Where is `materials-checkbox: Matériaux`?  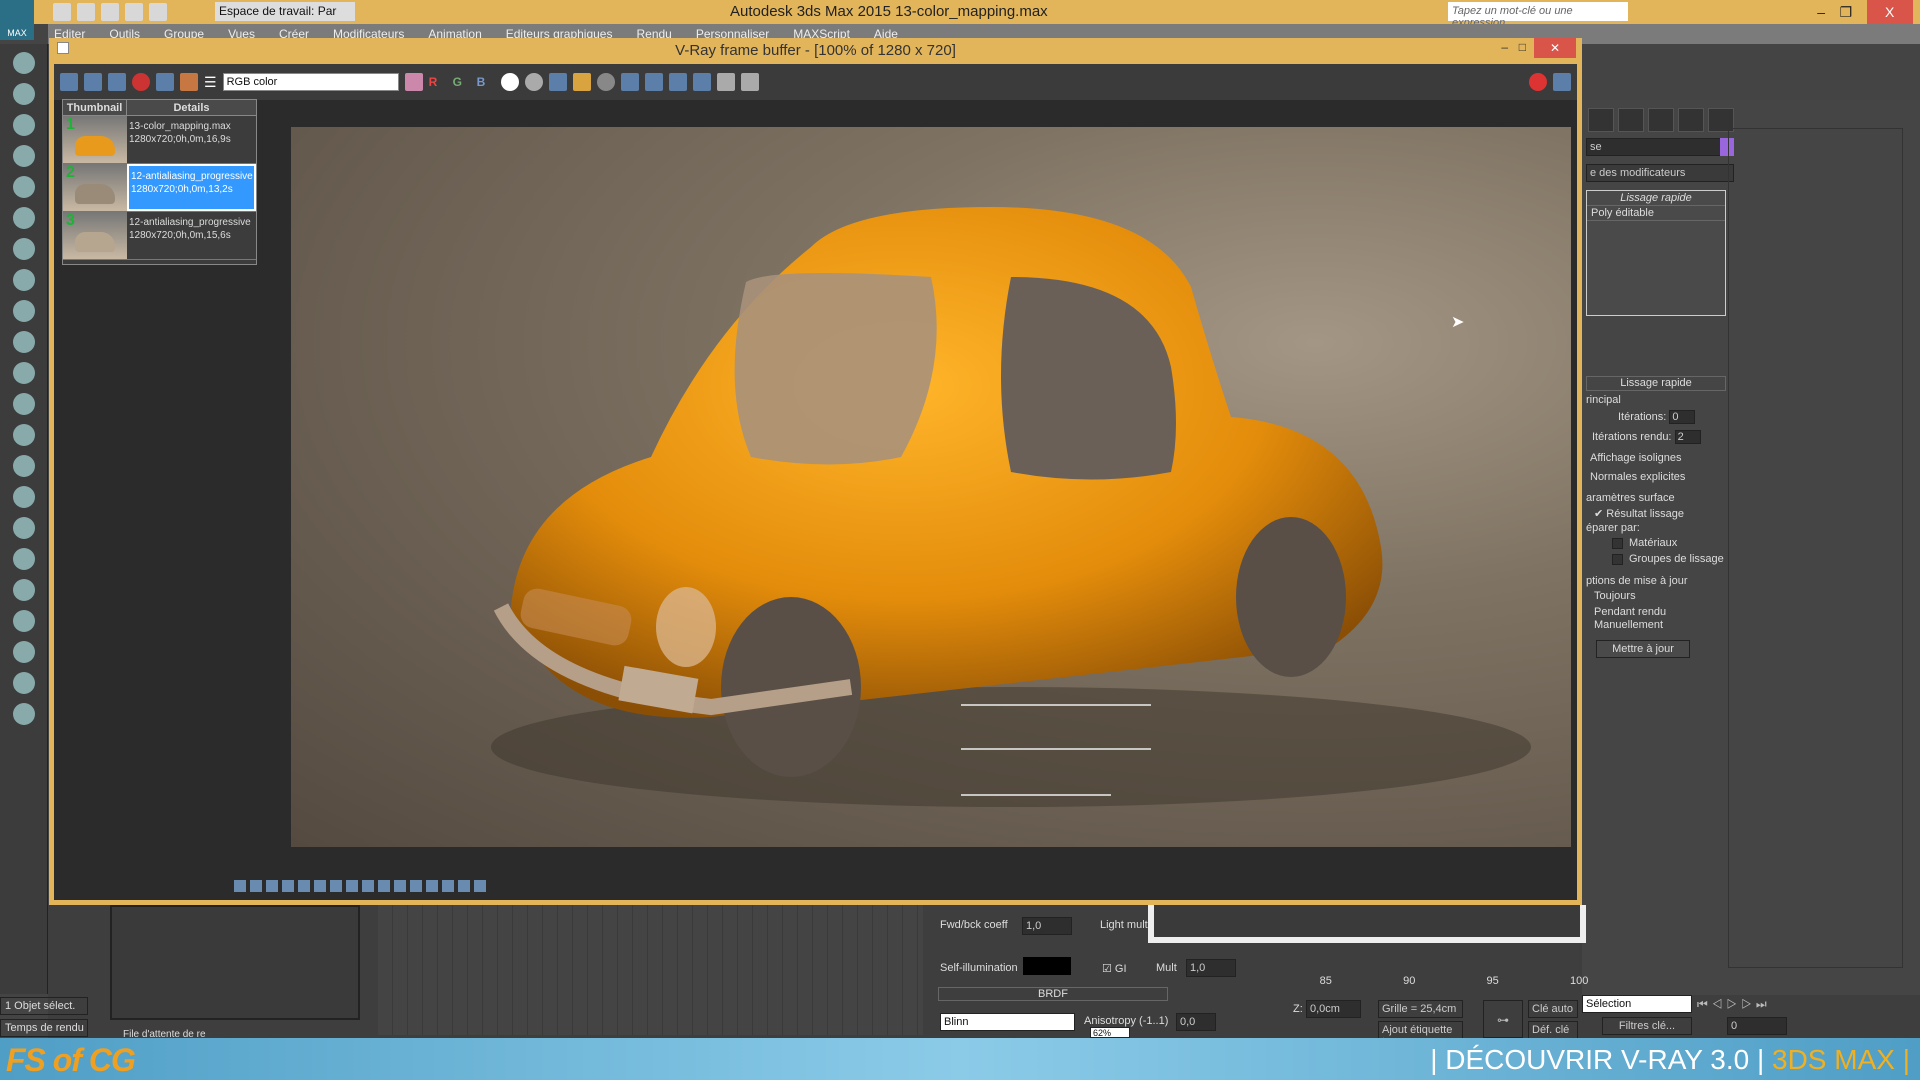 materials-checkbox: Matériaux is located at coordinates (1644, 543).